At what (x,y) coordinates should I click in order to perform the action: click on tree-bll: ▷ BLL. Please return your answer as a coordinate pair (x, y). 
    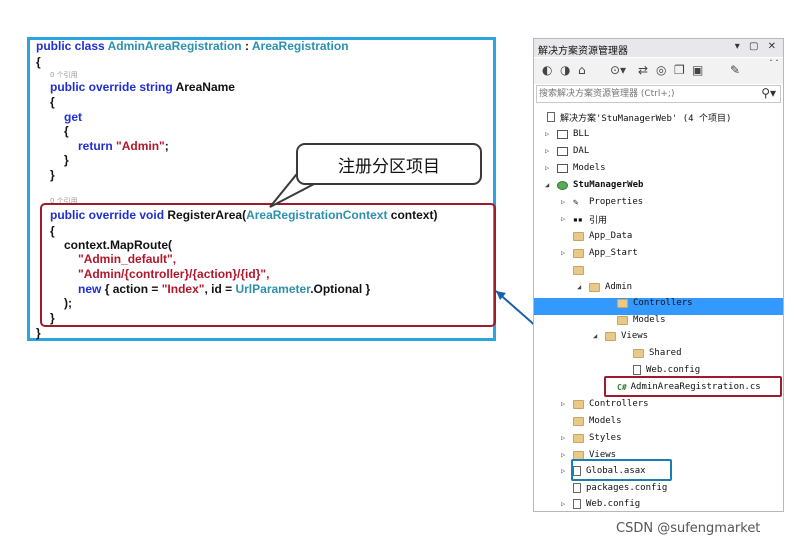
    Looking at the image, I should click on (567, 134).